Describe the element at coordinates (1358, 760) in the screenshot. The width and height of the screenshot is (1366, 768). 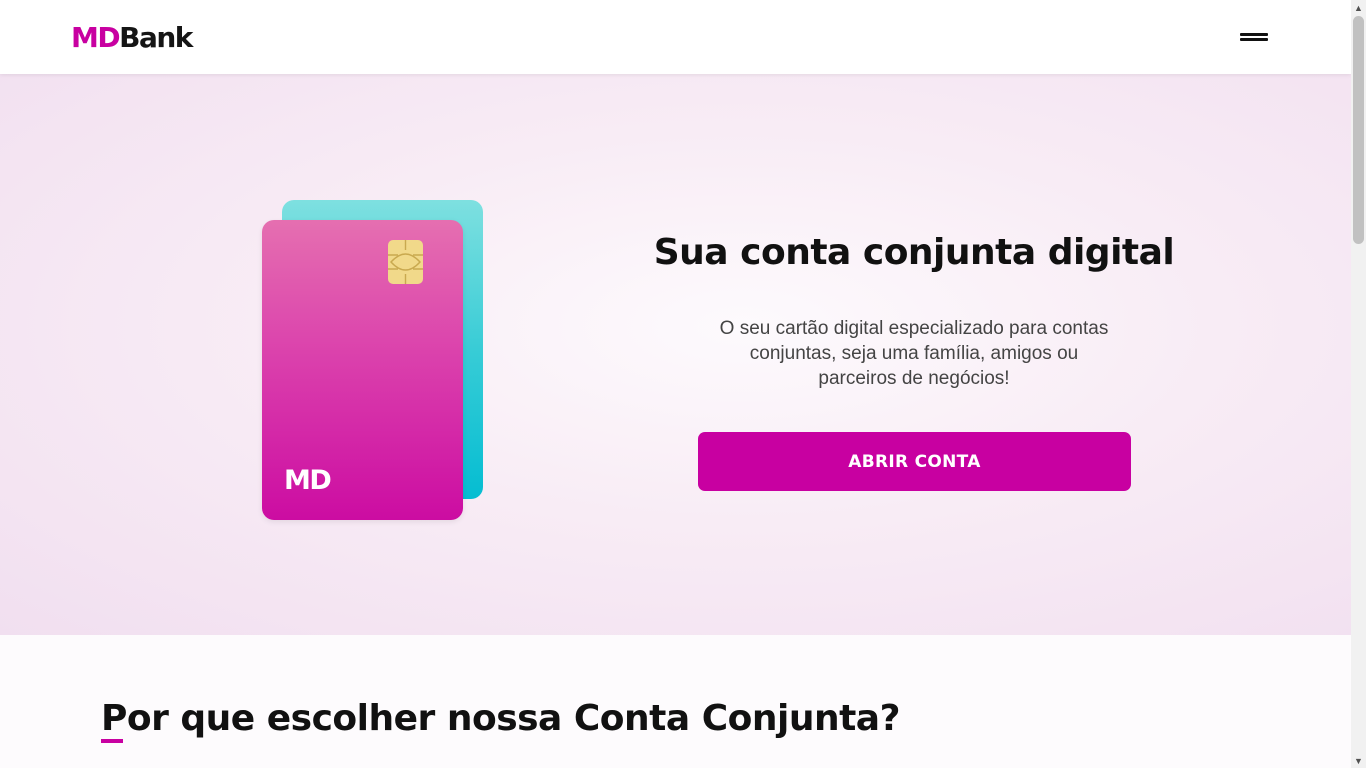
I see `scroll-down-arrow-icon: ▼` at that location.